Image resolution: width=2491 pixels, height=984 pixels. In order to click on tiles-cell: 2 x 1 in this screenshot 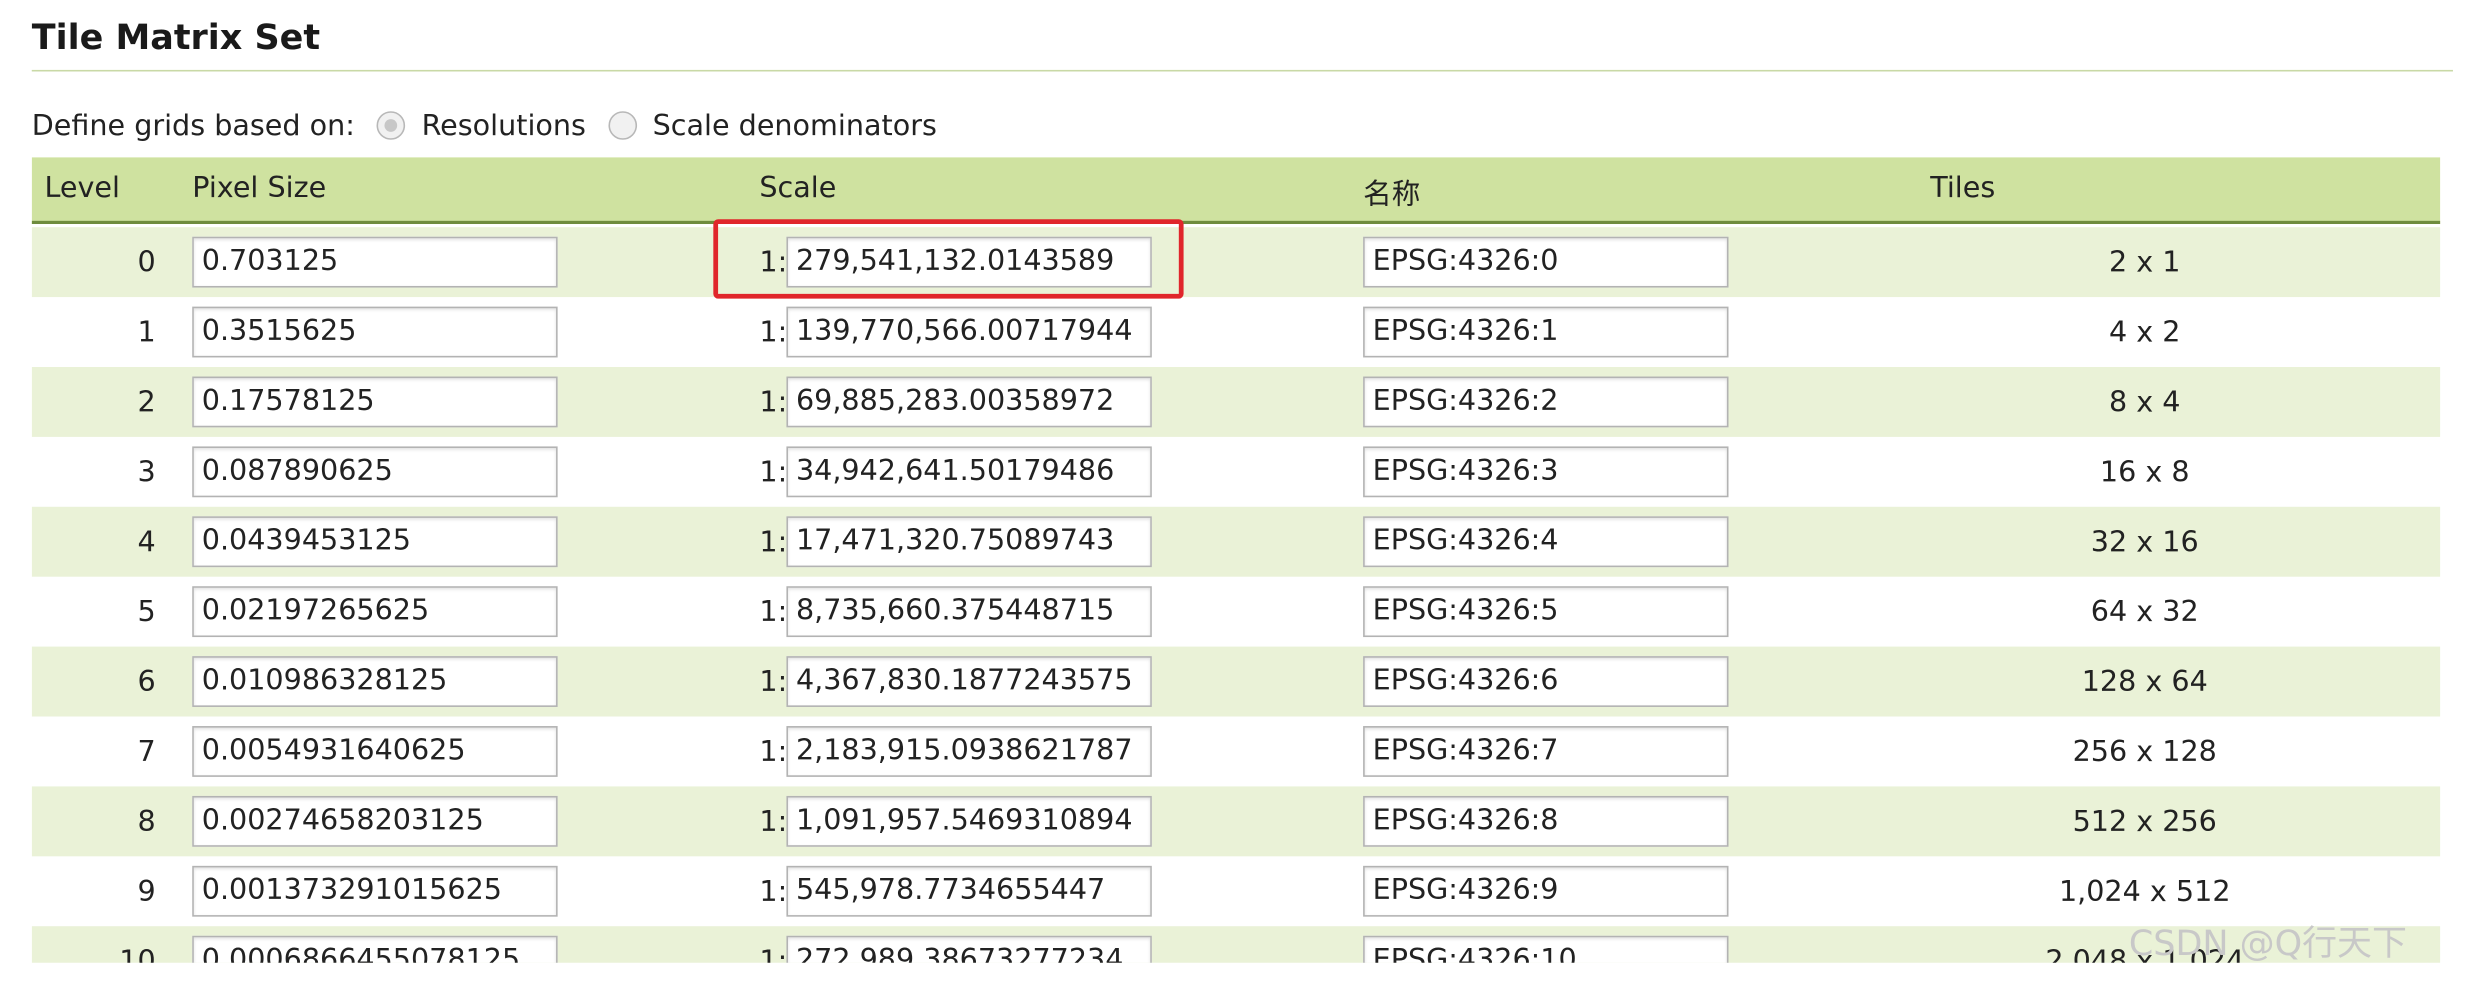, I will do `click(2144, 263)`.